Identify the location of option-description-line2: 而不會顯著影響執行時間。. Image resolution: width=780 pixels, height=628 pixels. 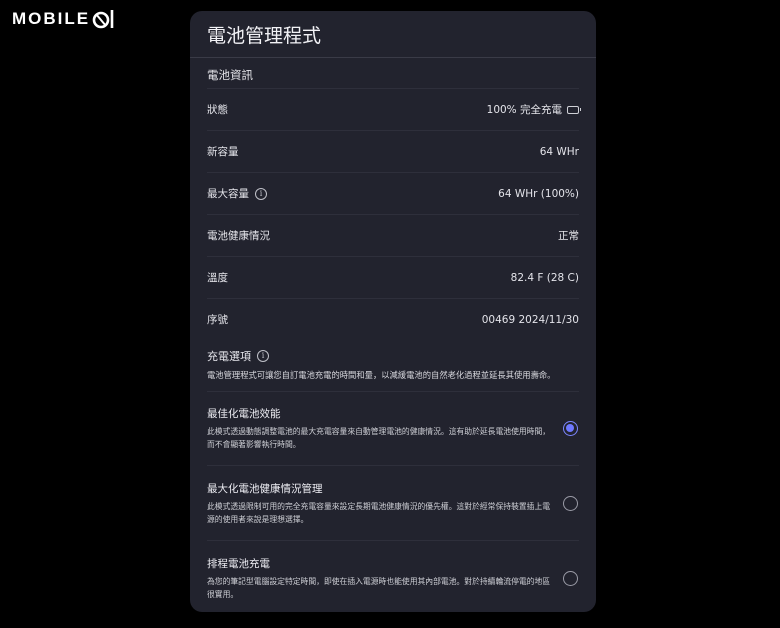
(254, 444).